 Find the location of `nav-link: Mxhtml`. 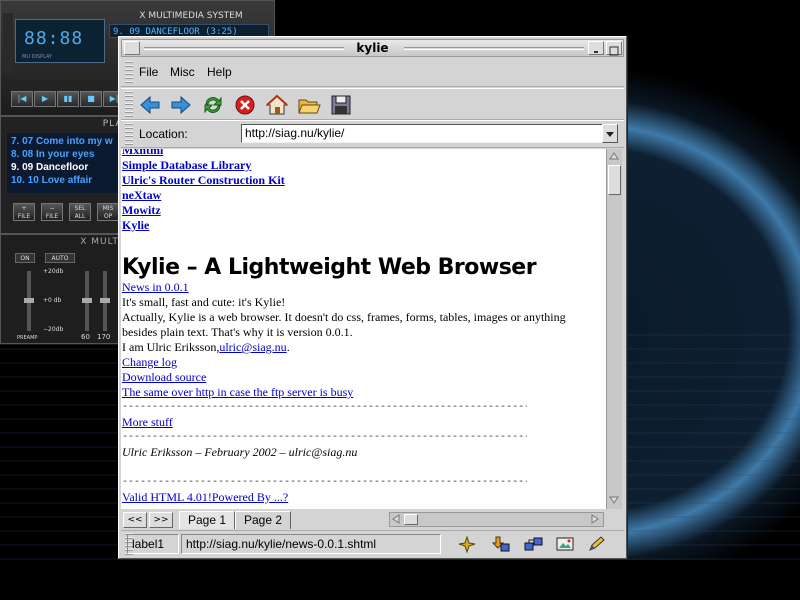

nav-link: Mxhtml is located at coordinates (203, 153).